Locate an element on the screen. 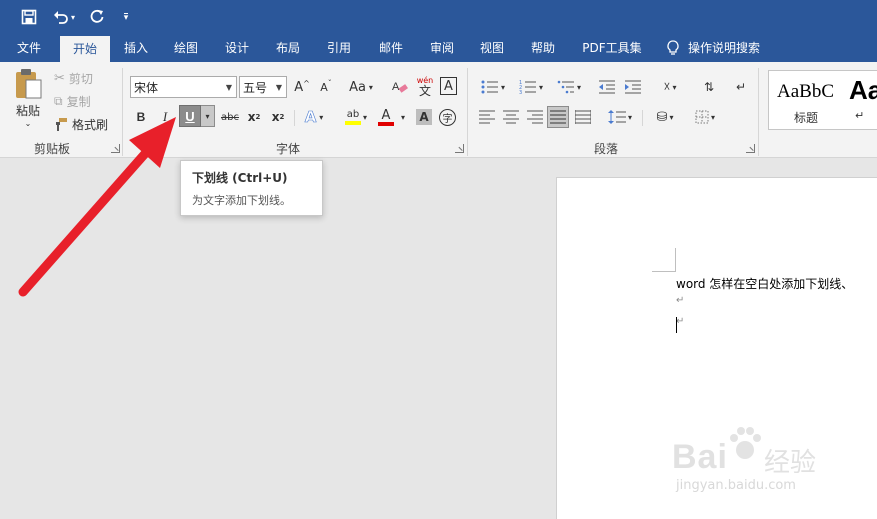 This screenshot has height=519, width=877. watermark-brand: Bai is located at coordinates (700, 457).